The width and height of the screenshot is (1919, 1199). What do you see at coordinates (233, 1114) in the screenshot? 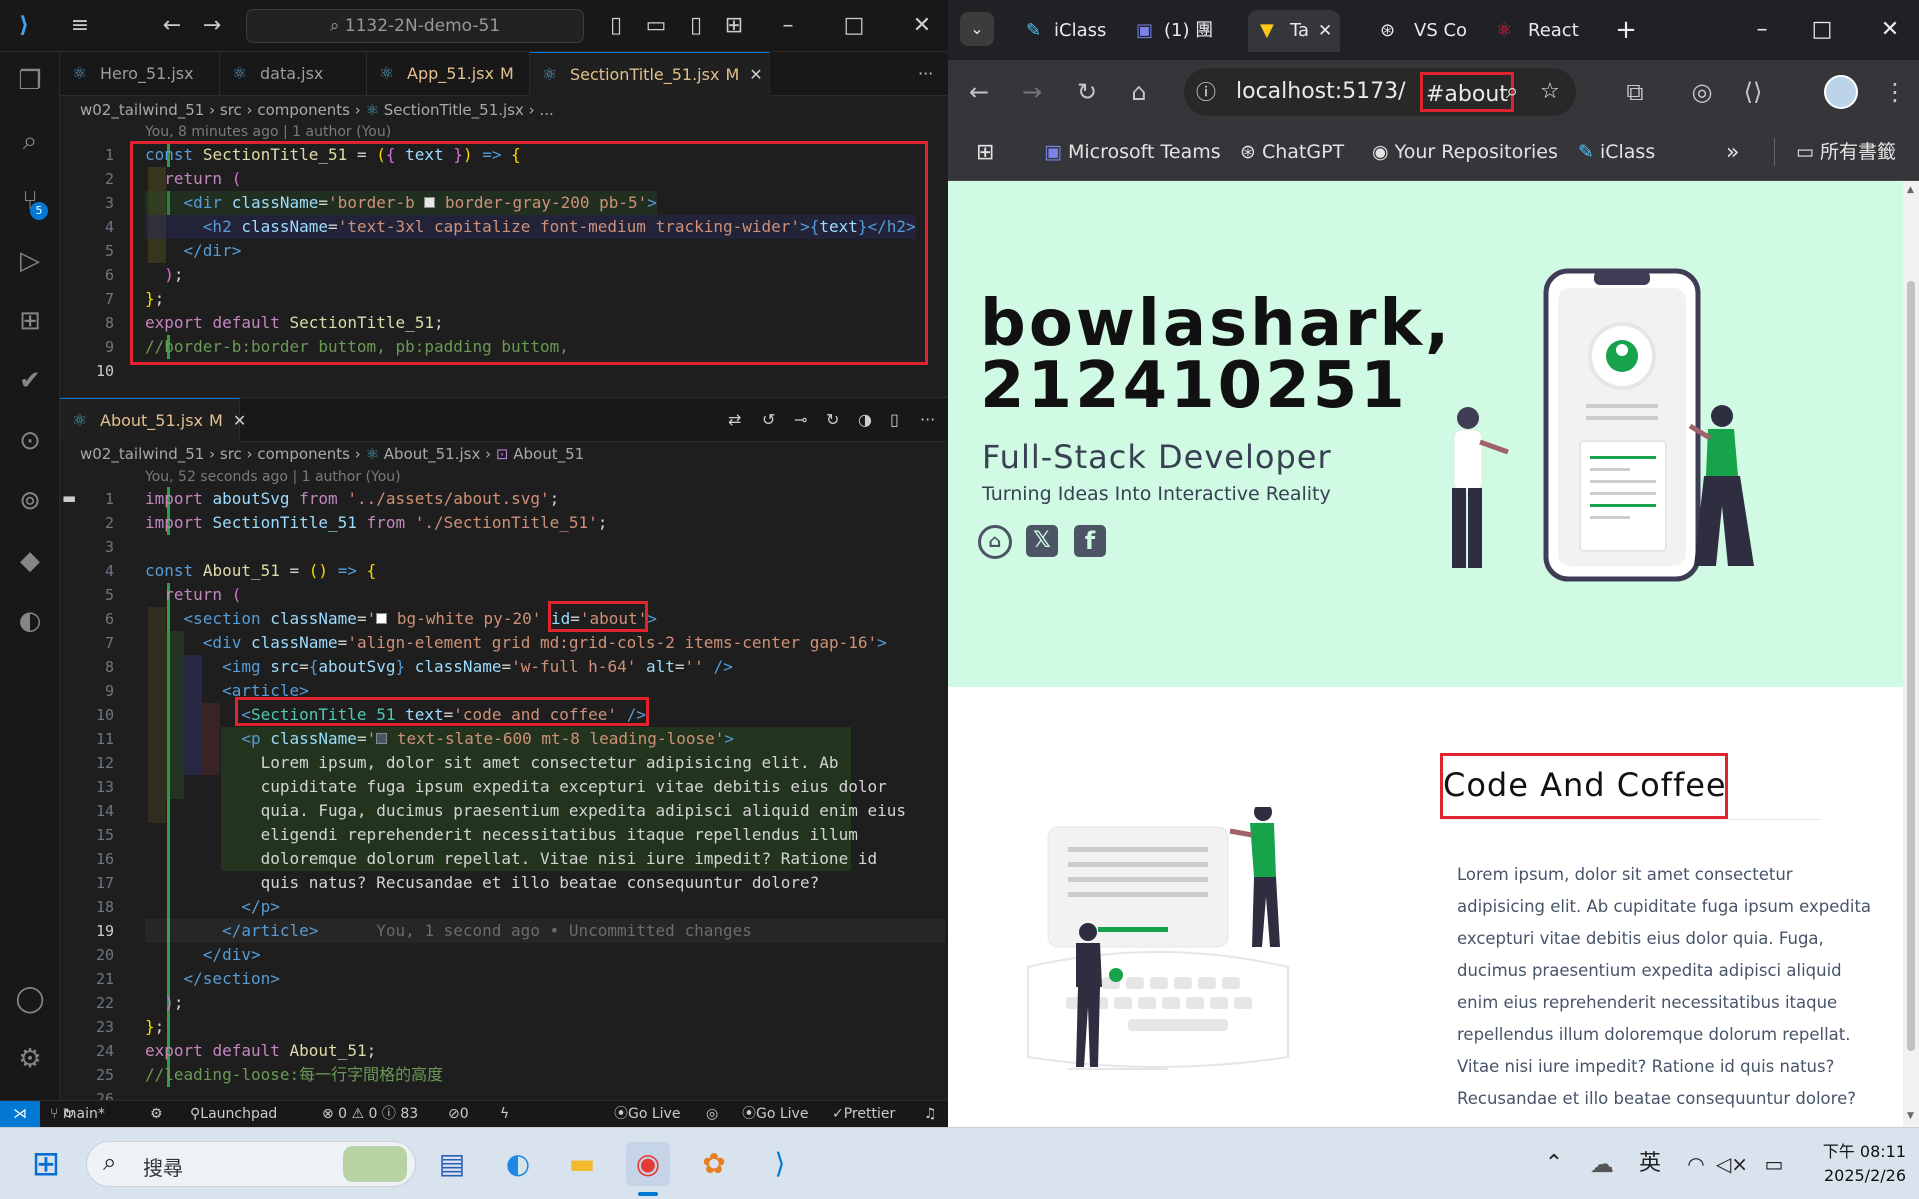
I see `launchpad-item: ⚲ Launchpad` at bounding box center [233, 1114].